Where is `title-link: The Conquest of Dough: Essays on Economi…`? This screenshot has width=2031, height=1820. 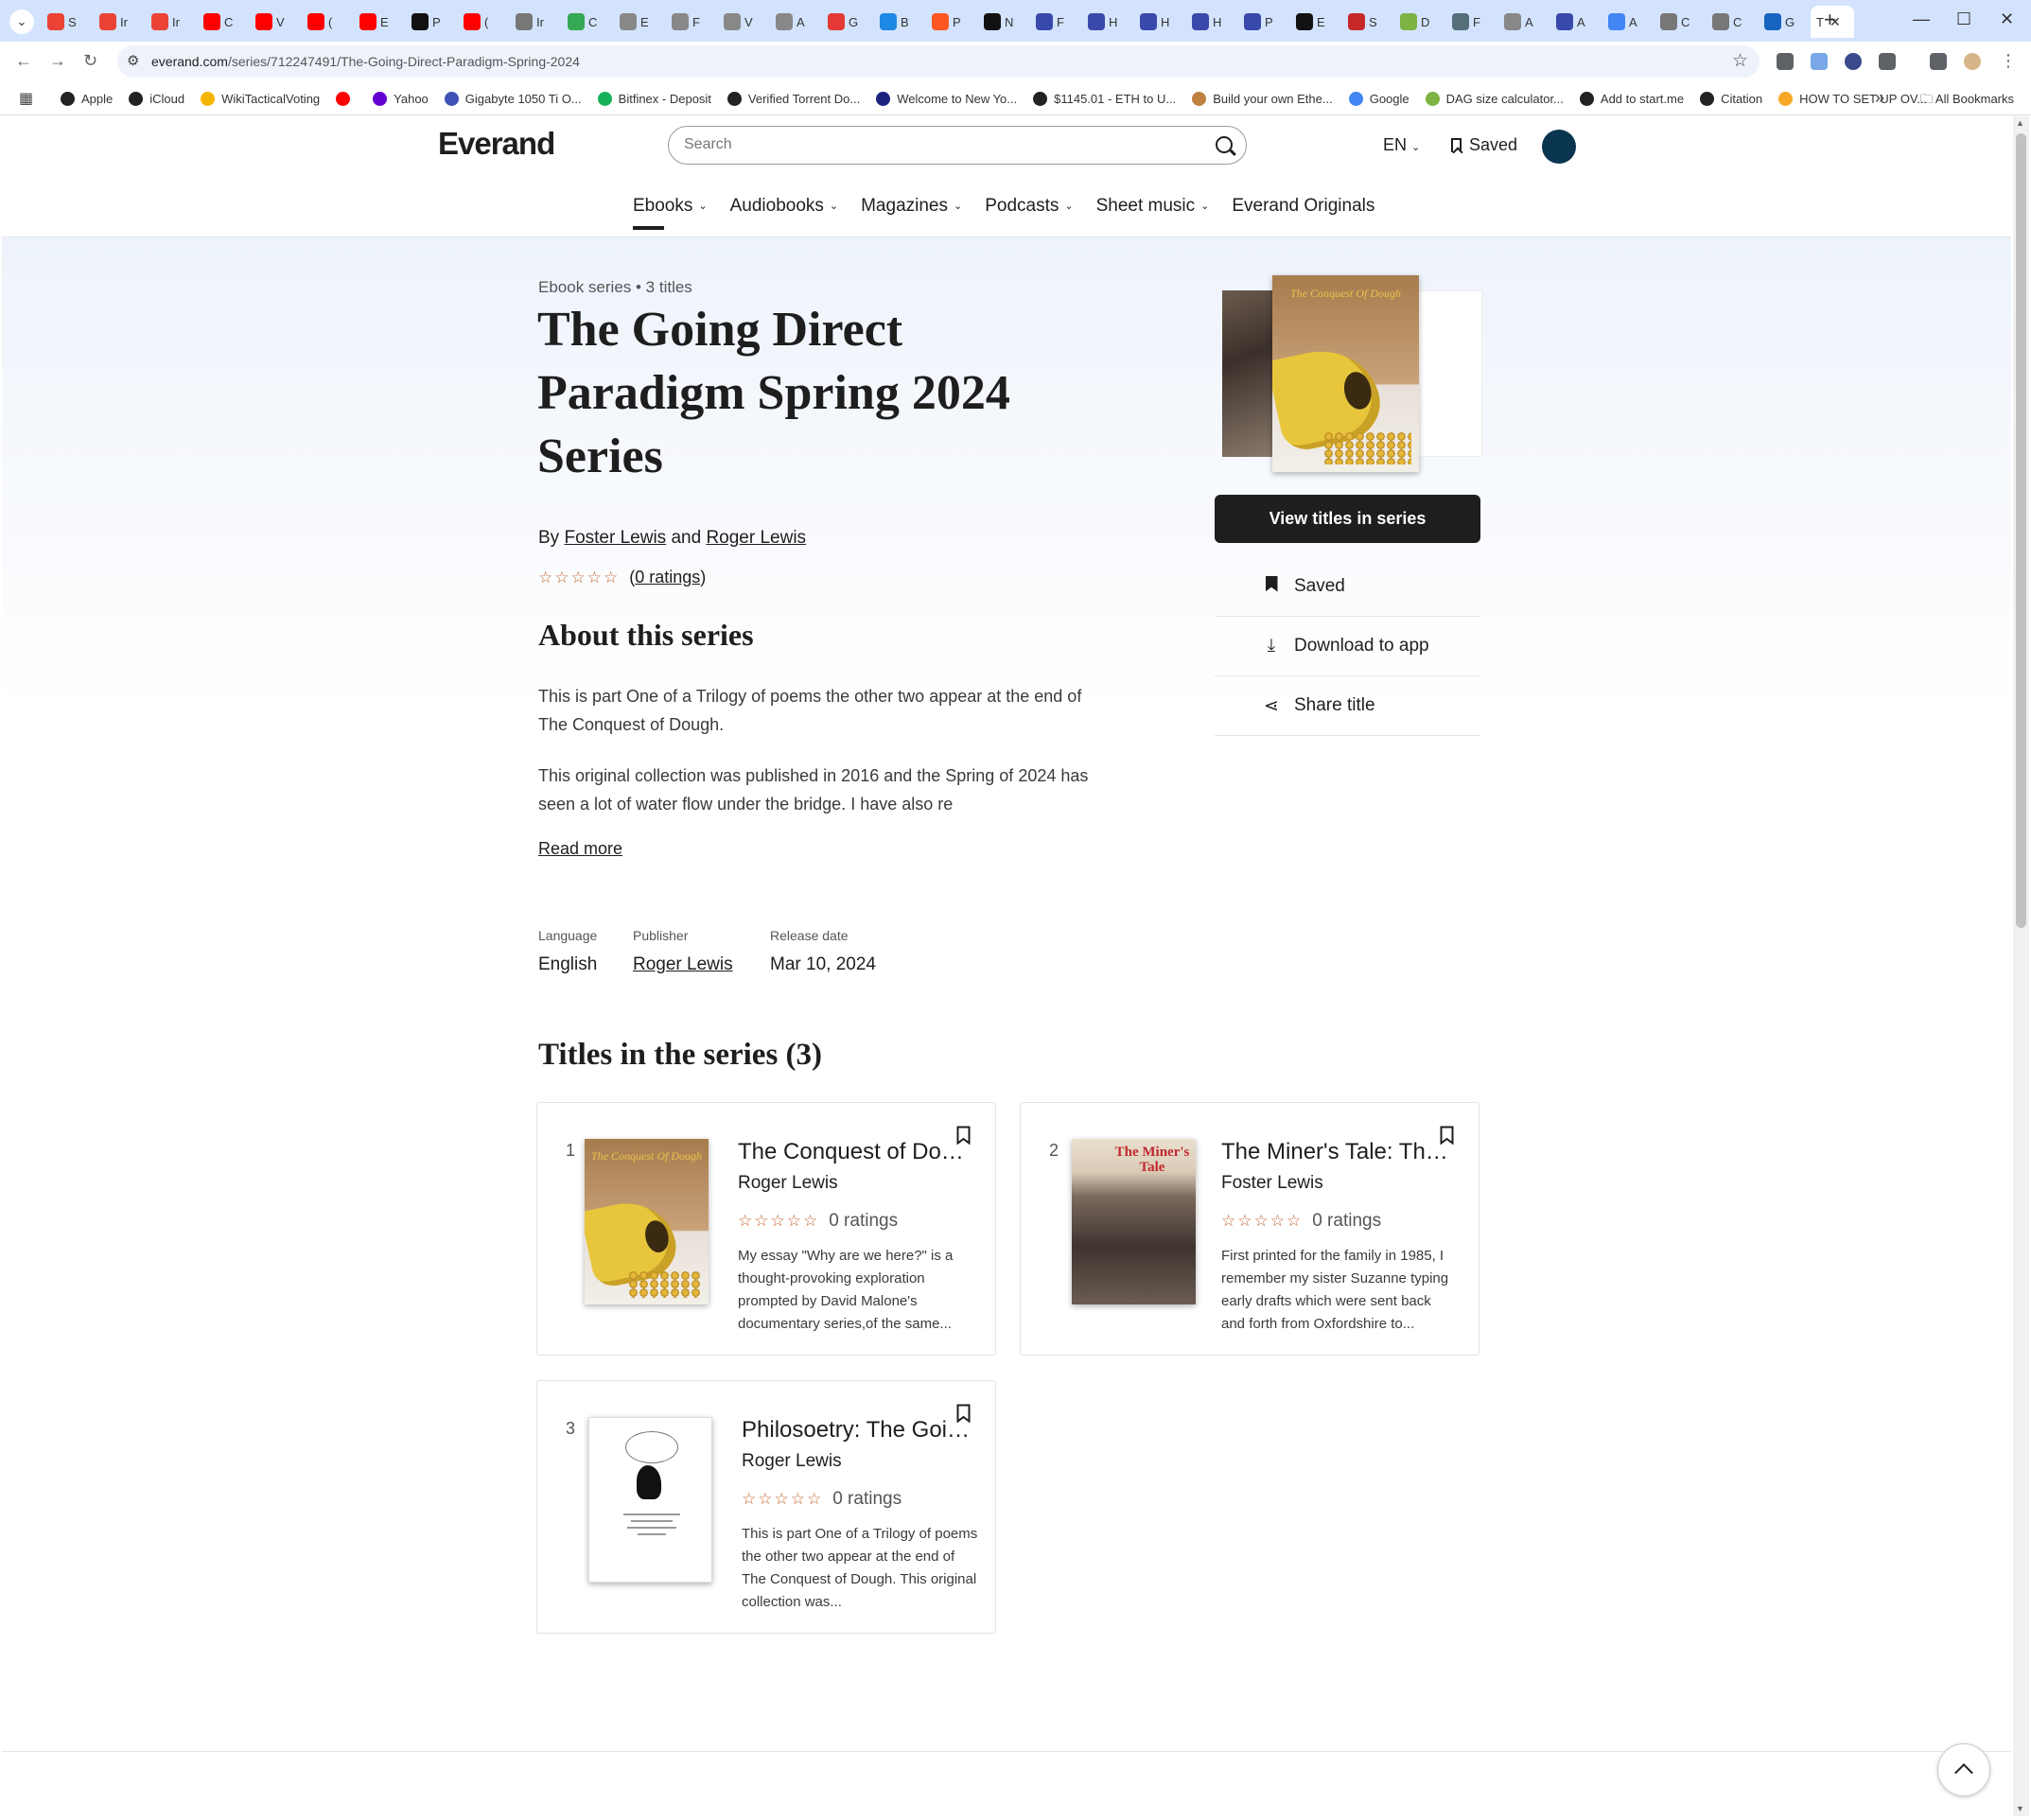
title-link: The Conquest of Dough: Essays on Economi… is located at coordinates (856, 1152).